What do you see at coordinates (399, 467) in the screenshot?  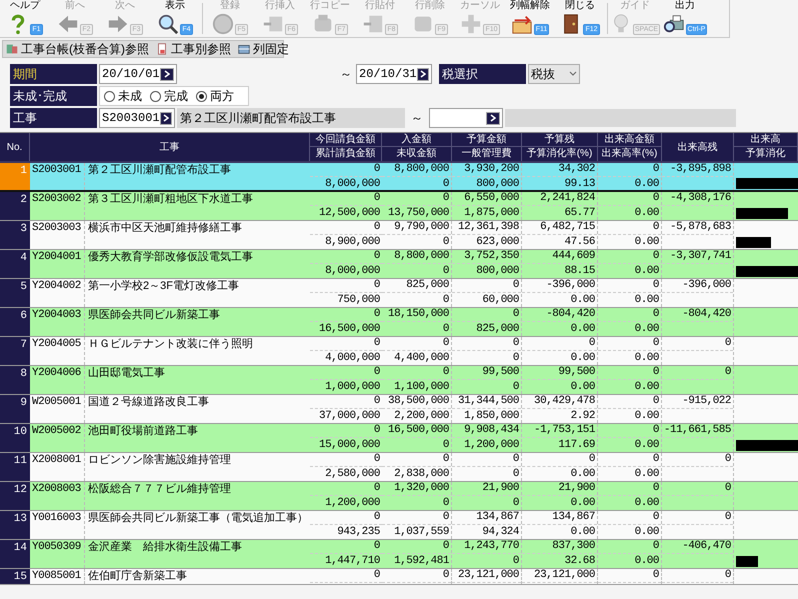 I see `table-row: 11 X2008001 ロビンソン除害施設維持管理 0 2,580,000 0 2,838,000 0 0 0 0.00 0 0.00 0` at bounding box center [399, 467].